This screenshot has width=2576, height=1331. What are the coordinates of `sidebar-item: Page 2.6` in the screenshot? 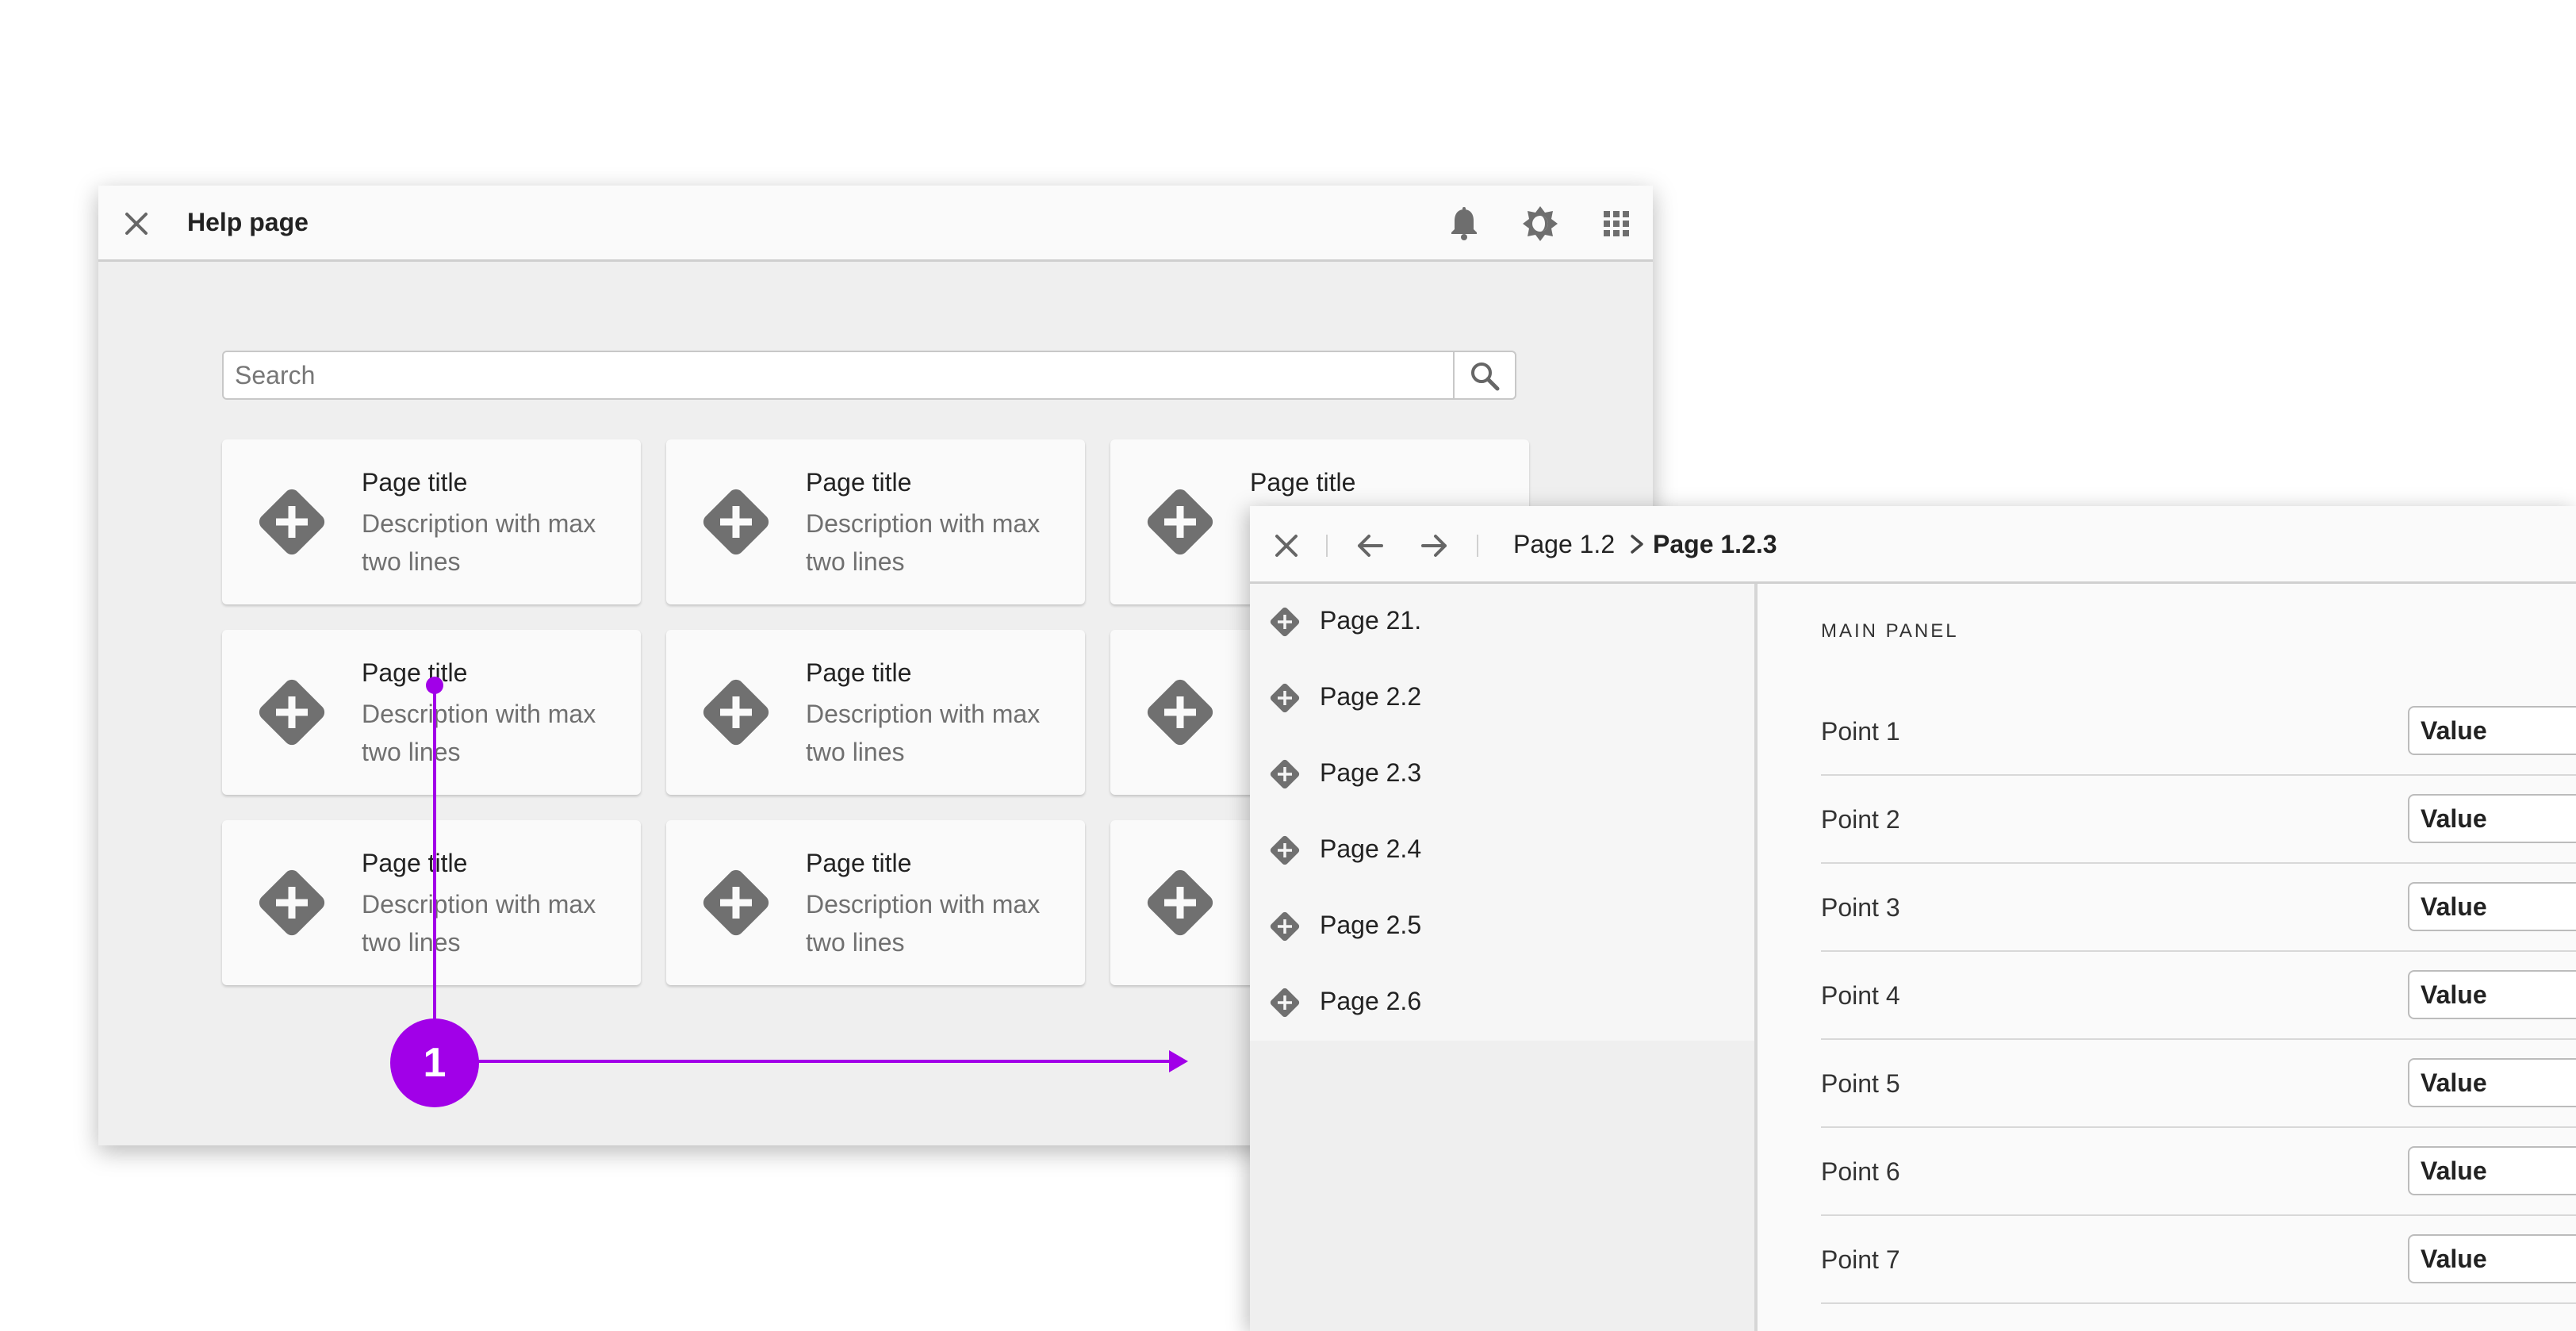 It's located at (1502, 1003).